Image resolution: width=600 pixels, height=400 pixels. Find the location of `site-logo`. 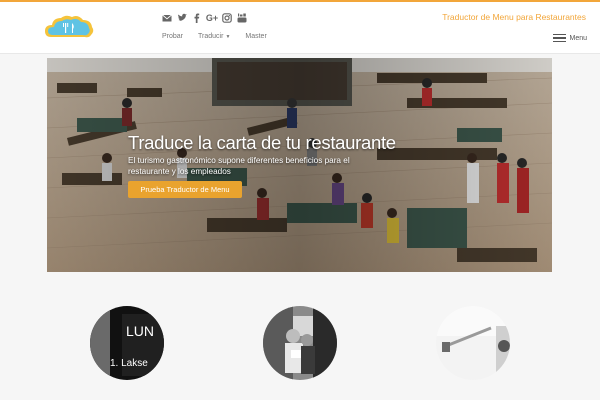

site-logo is located at coordinates (69, 27).